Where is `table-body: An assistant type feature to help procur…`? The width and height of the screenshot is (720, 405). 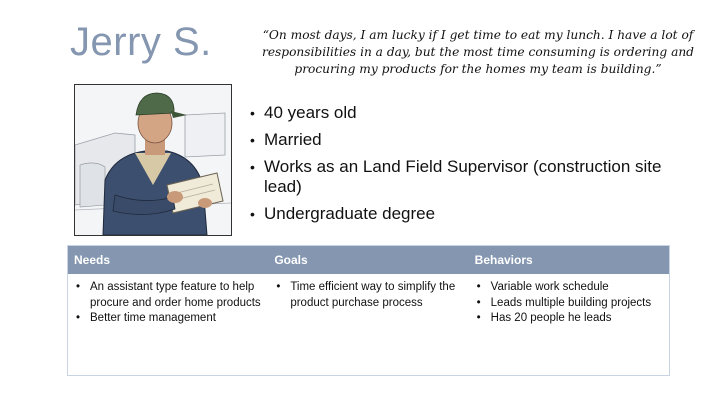 table-body: An assistant type feature to help procur… is located at coordinates (368, 300).